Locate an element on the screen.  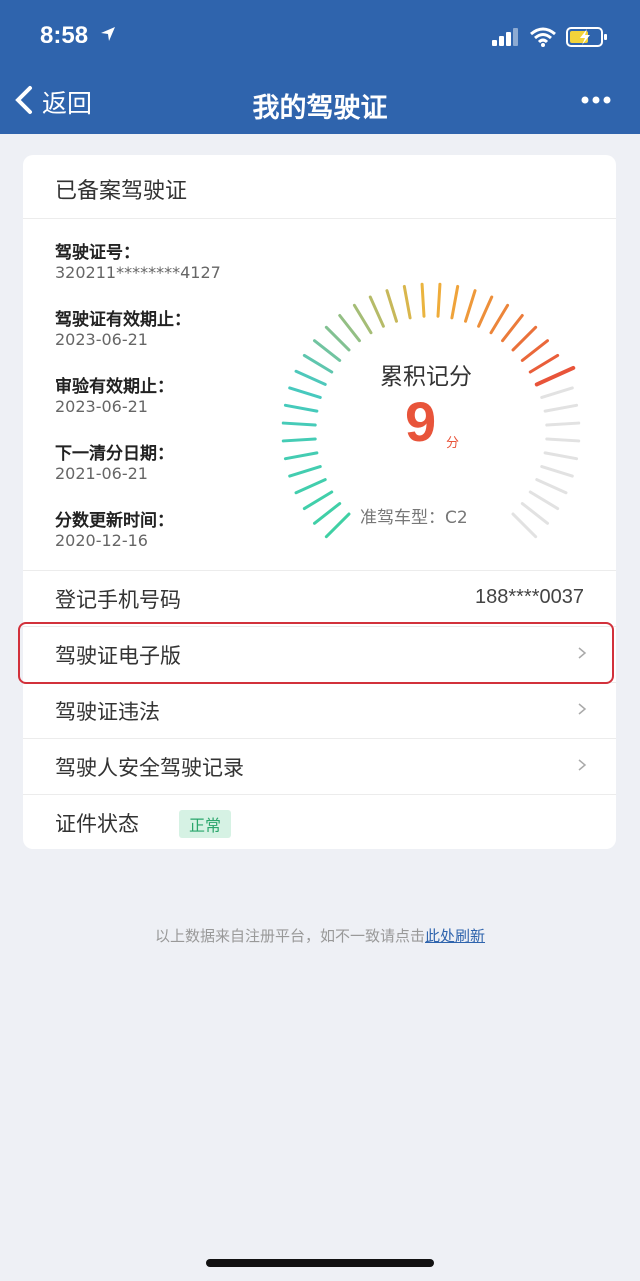
card-title: 已备案驾驶证 is located at coordinates (121, 191).